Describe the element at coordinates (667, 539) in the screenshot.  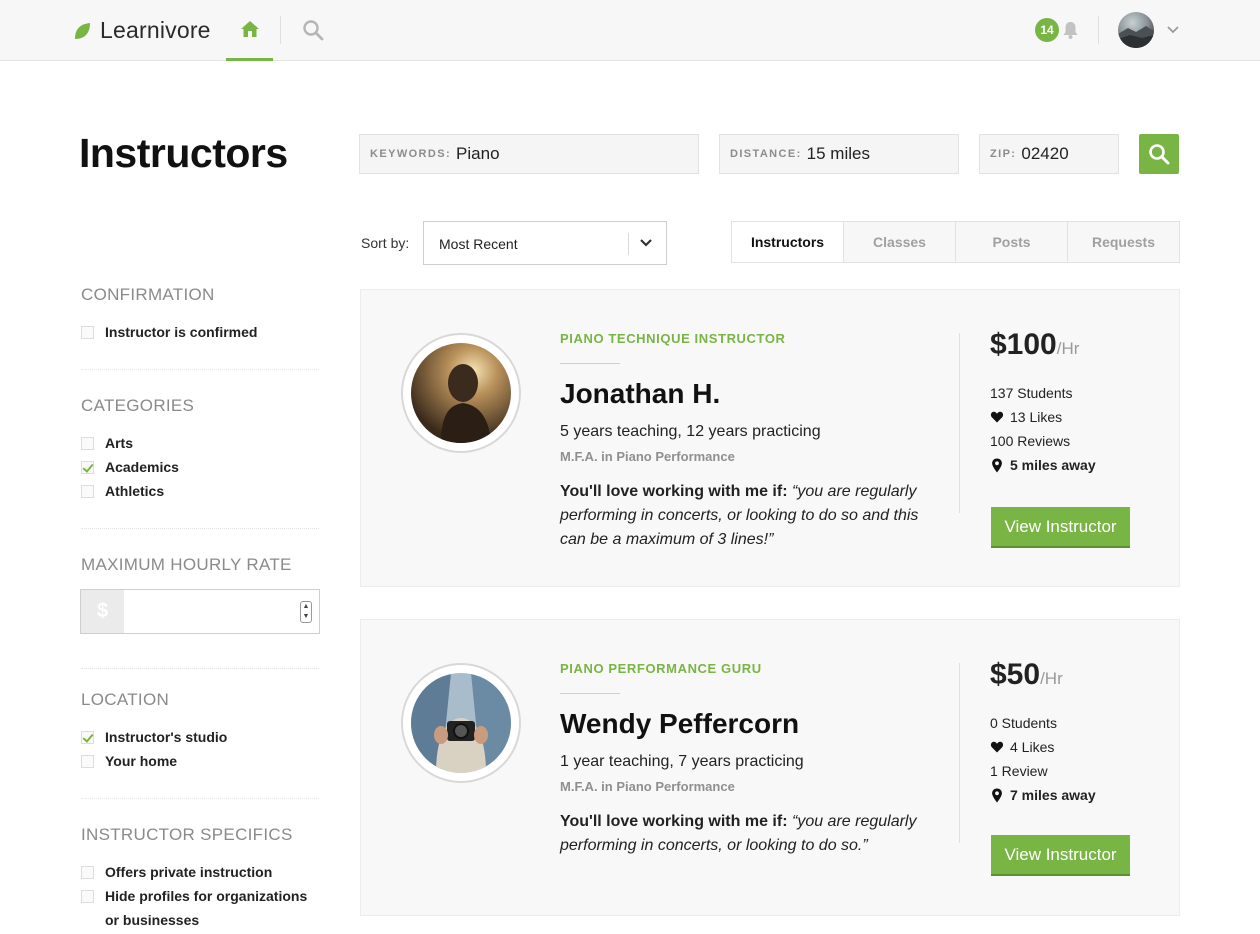
I see `pitch-line3: can be a maximum of 3 lines!”` at that location.